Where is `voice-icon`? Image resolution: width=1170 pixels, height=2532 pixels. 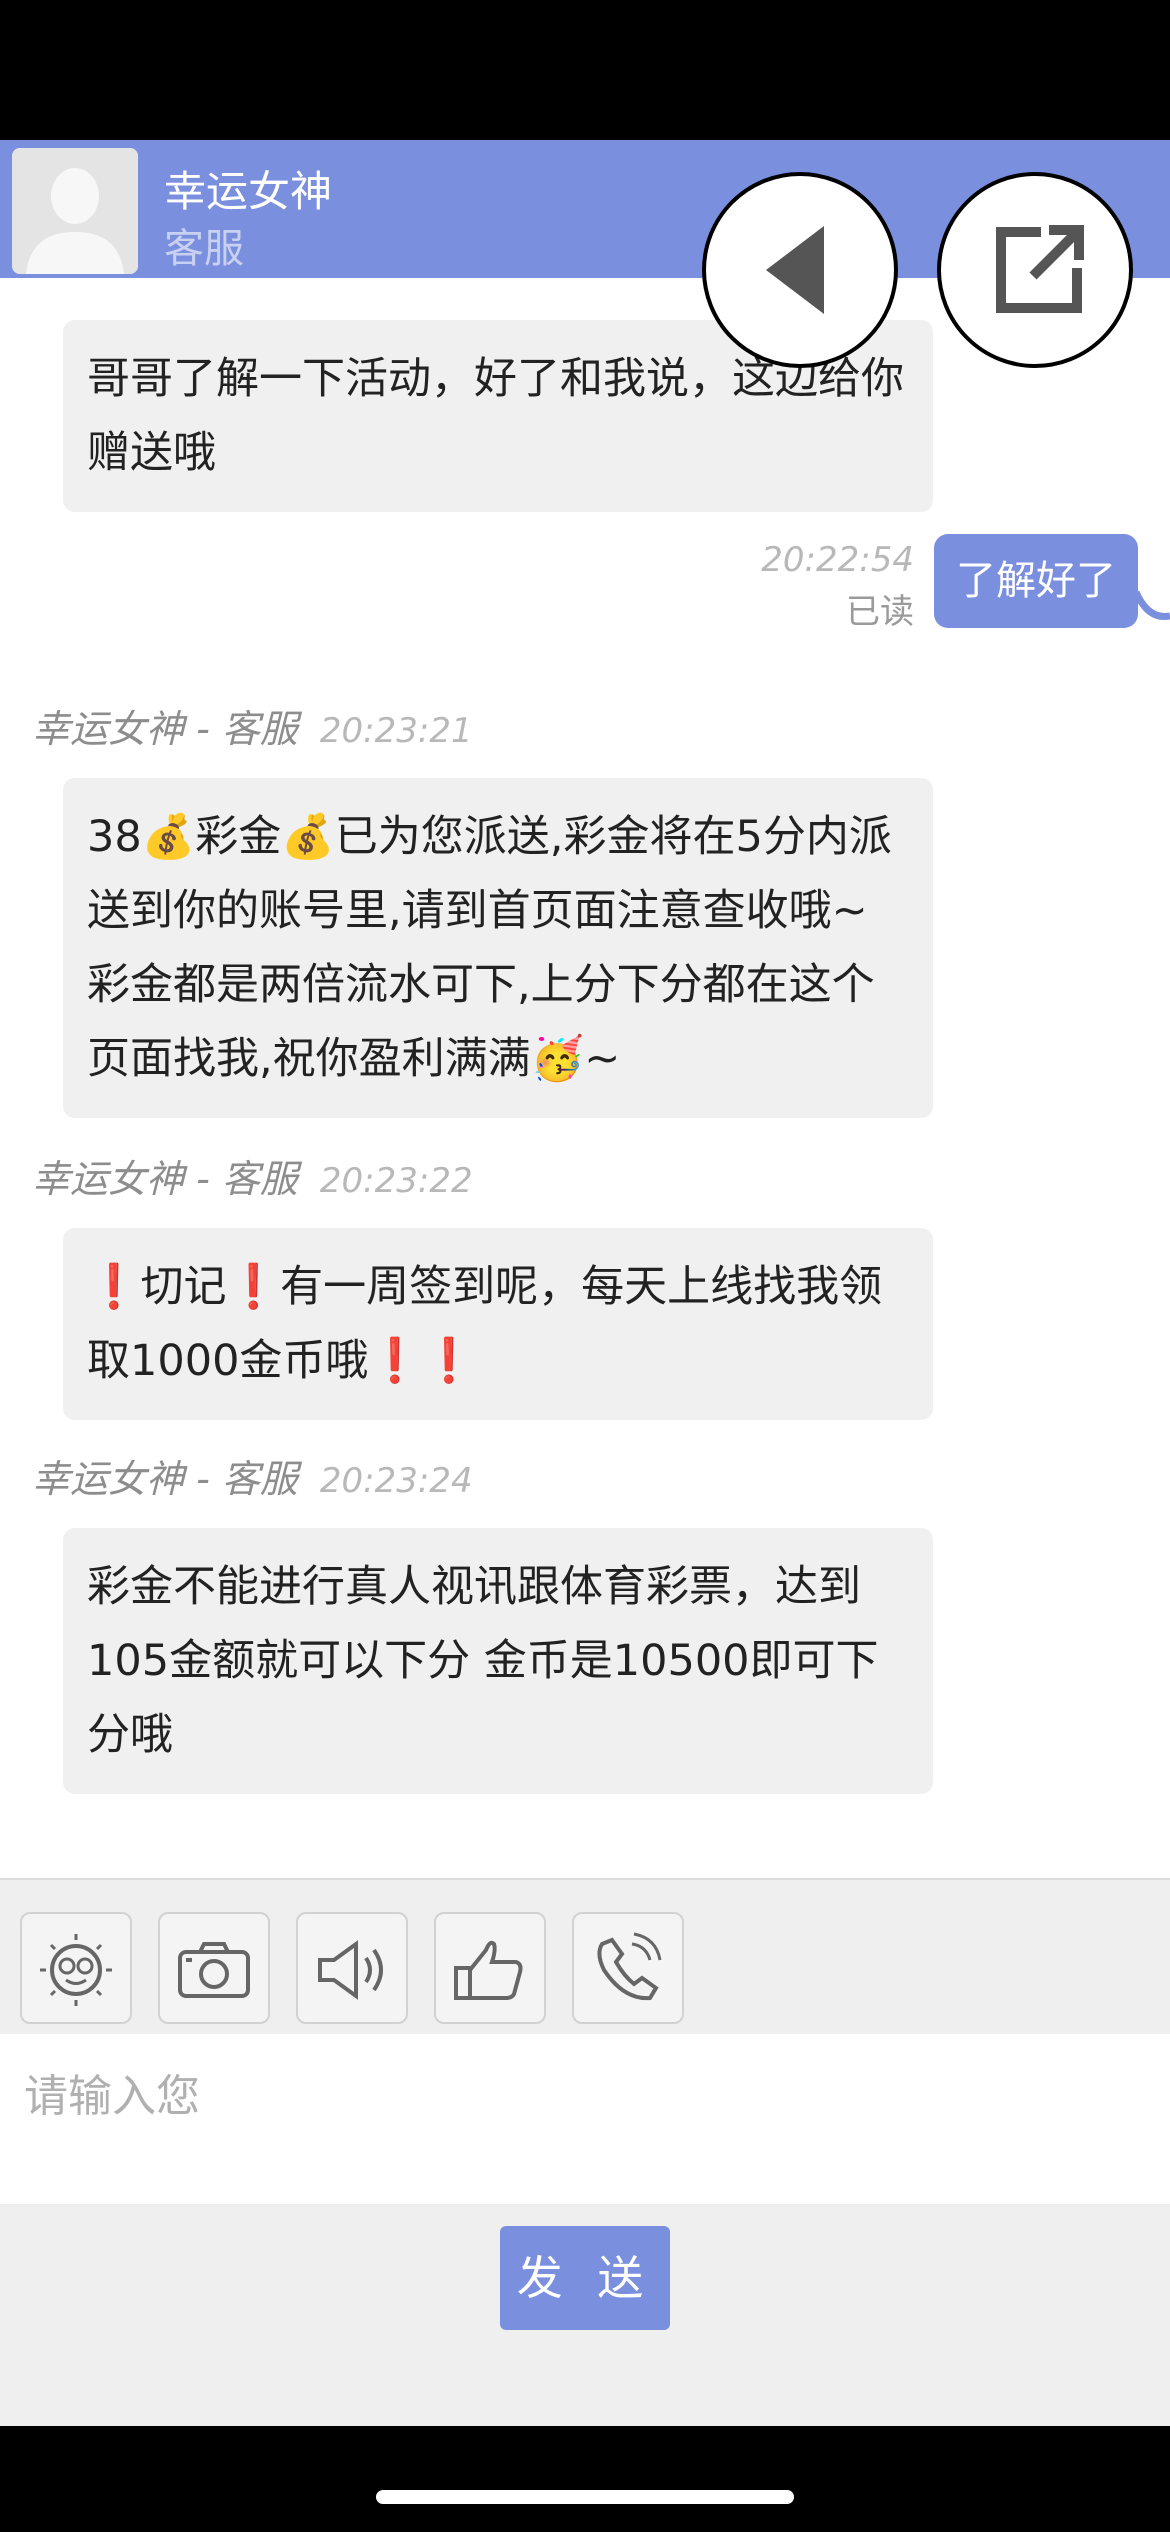 voice-icon is located at coordinates (350, 1970).